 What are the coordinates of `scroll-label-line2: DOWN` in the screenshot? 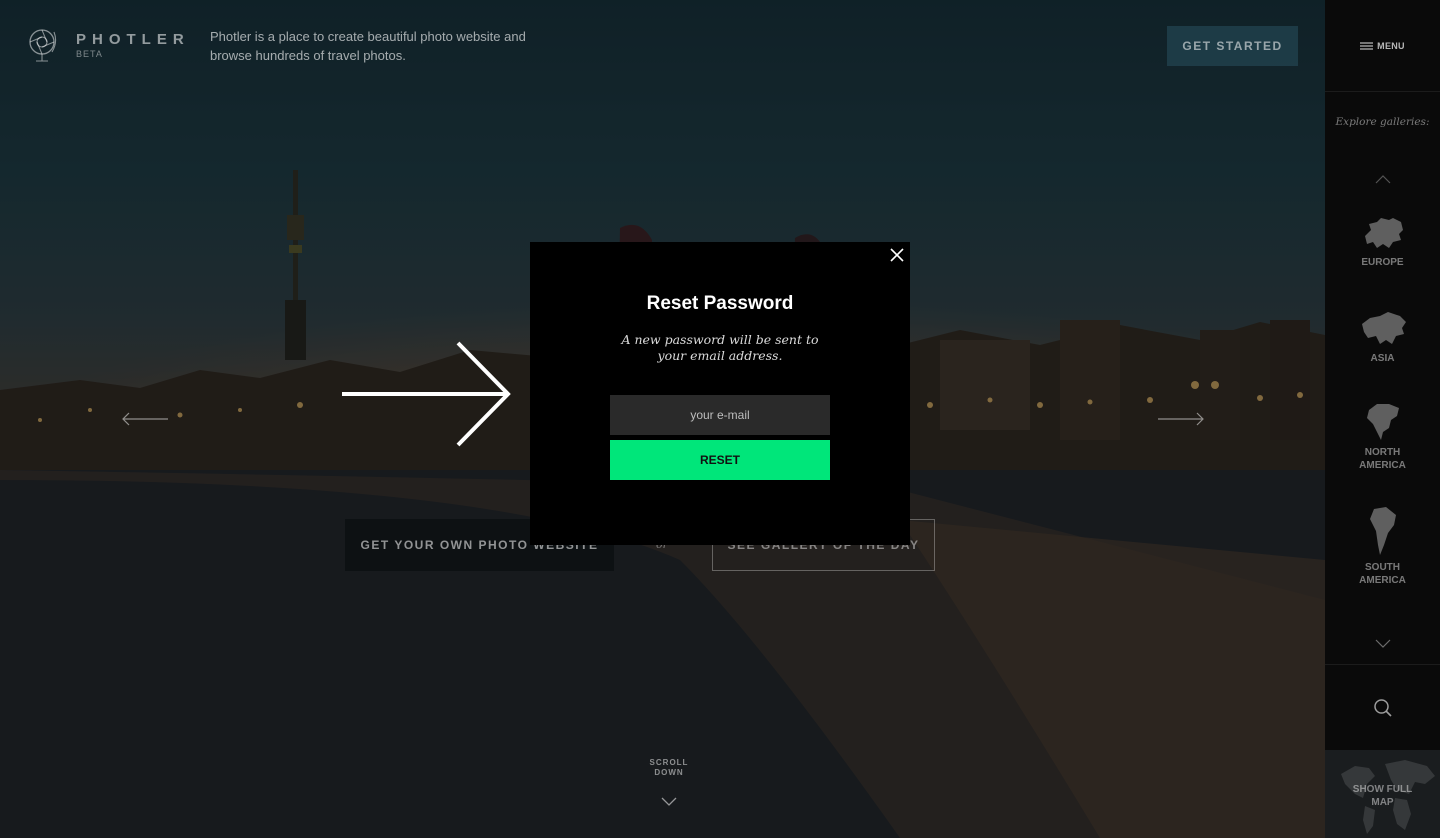 It's located at (669, 772).